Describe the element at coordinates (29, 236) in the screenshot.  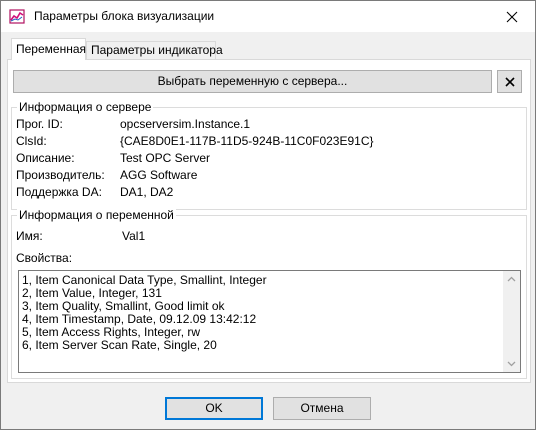
I see `variable-name-label: Имя:` at that location.